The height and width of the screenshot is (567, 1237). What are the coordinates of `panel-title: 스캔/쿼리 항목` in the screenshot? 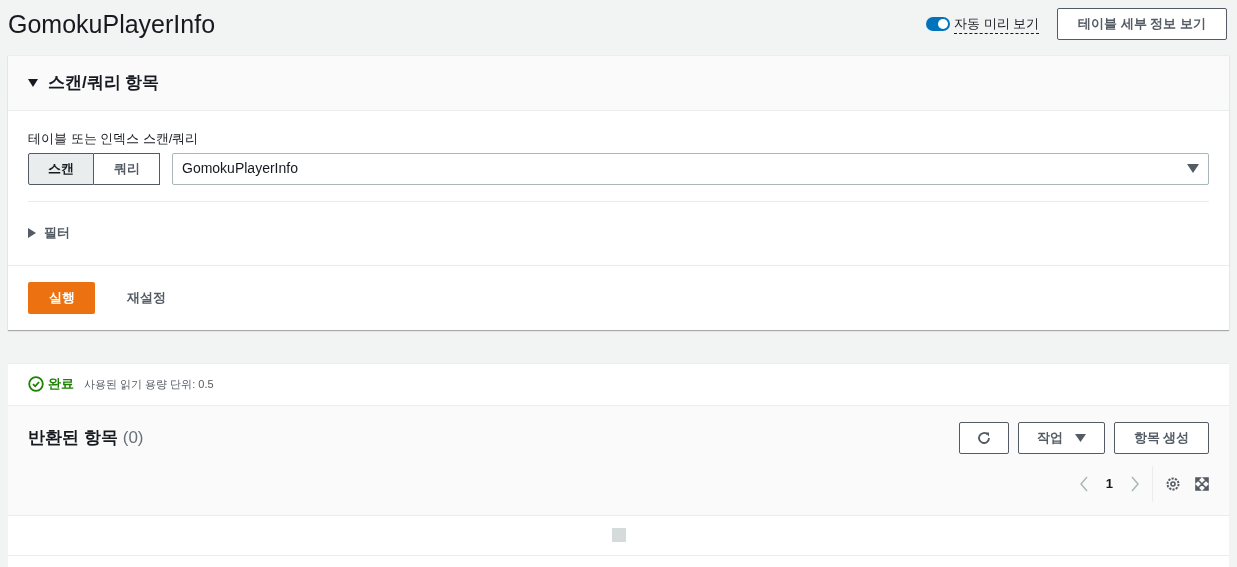 It's located at (104, 83).